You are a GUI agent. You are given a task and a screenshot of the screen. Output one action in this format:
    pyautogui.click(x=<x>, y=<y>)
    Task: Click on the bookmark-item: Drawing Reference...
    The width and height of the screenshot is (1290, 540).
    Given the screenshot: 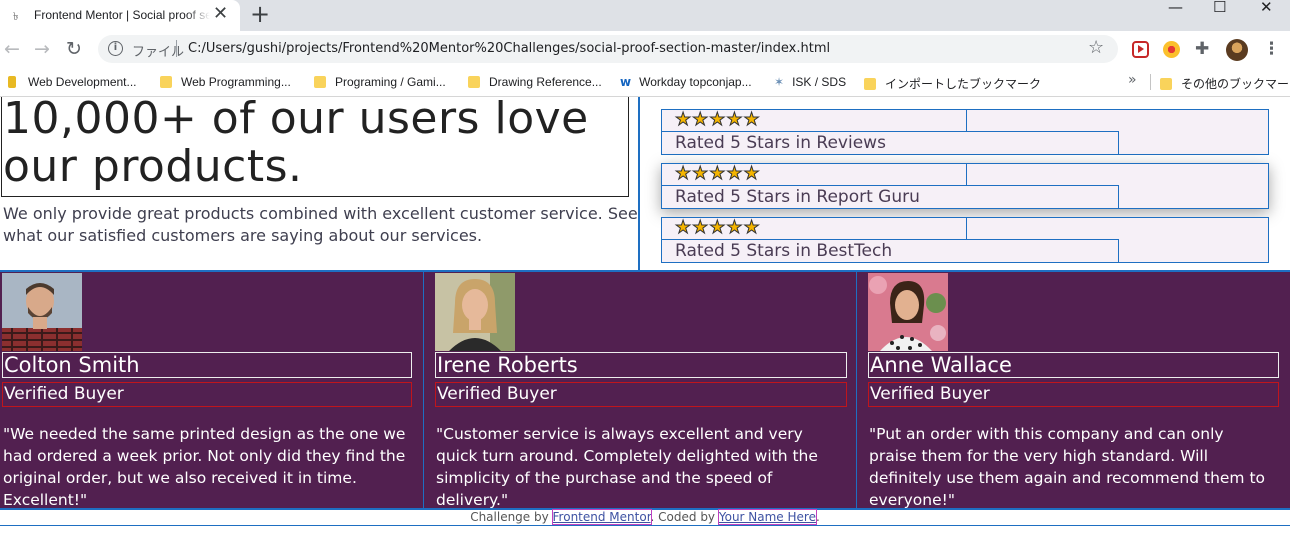 What is the action you would take?
    pyautogui.click(x=535, y=82)
    